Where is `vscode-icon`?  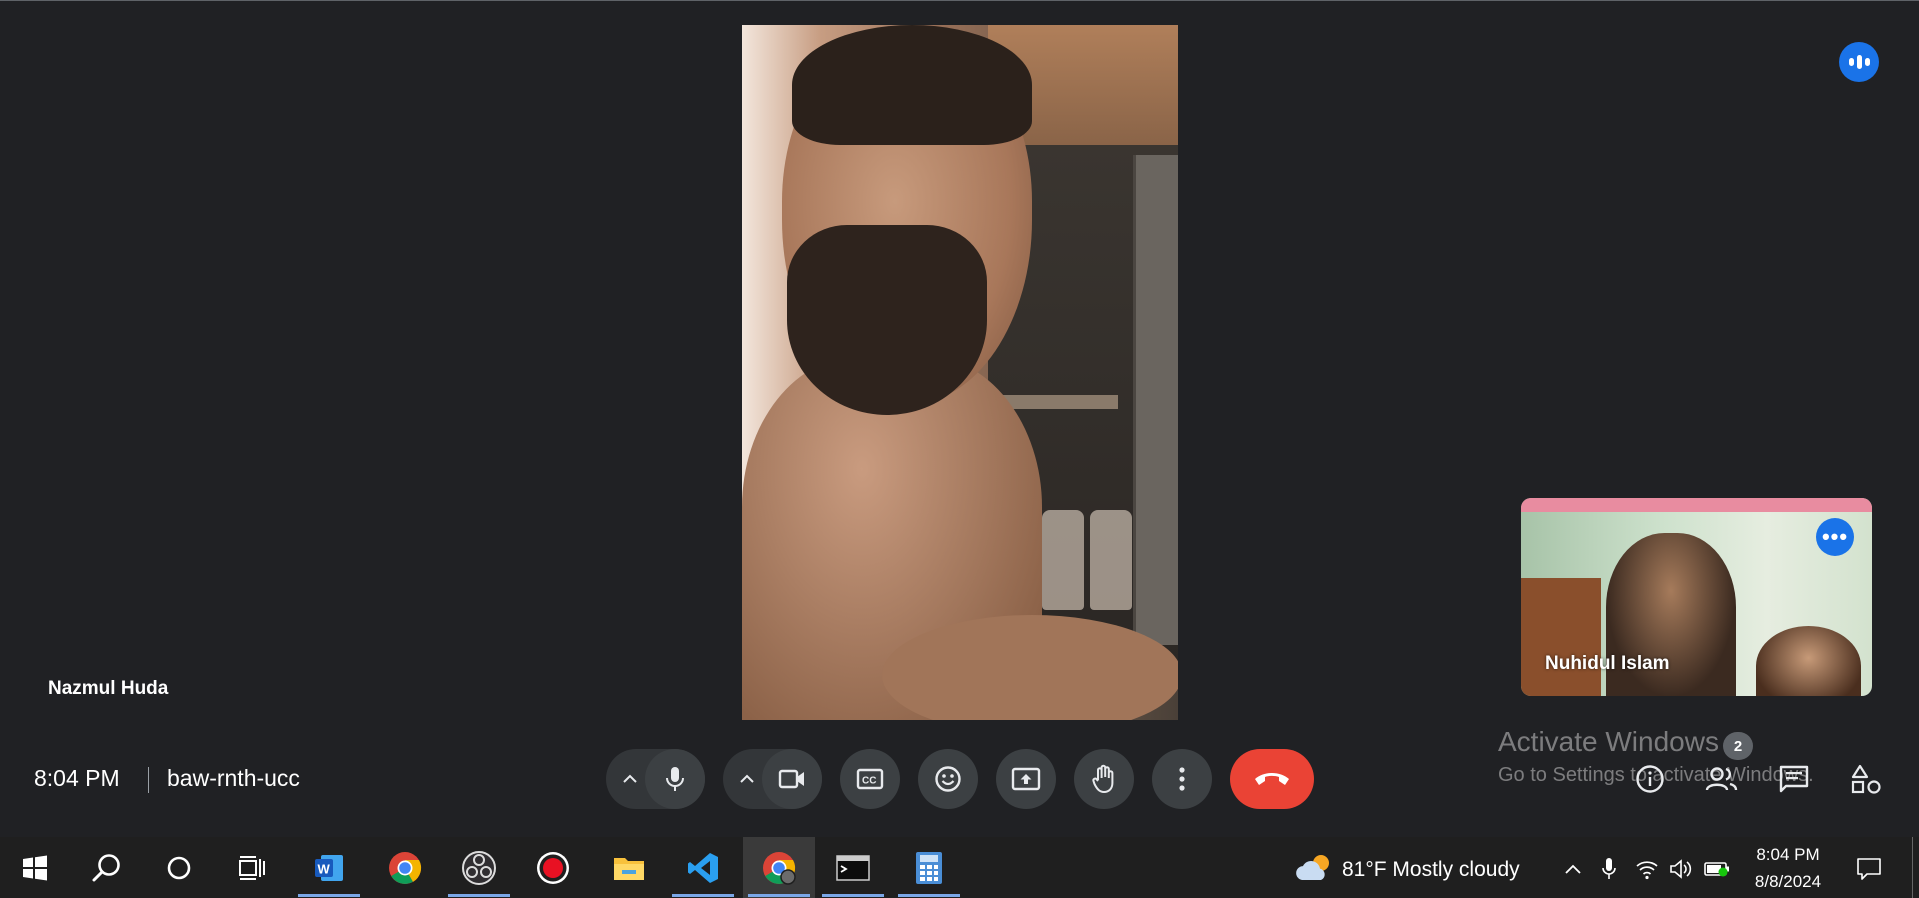
vscode-icon is located at coordinates (703, 868).